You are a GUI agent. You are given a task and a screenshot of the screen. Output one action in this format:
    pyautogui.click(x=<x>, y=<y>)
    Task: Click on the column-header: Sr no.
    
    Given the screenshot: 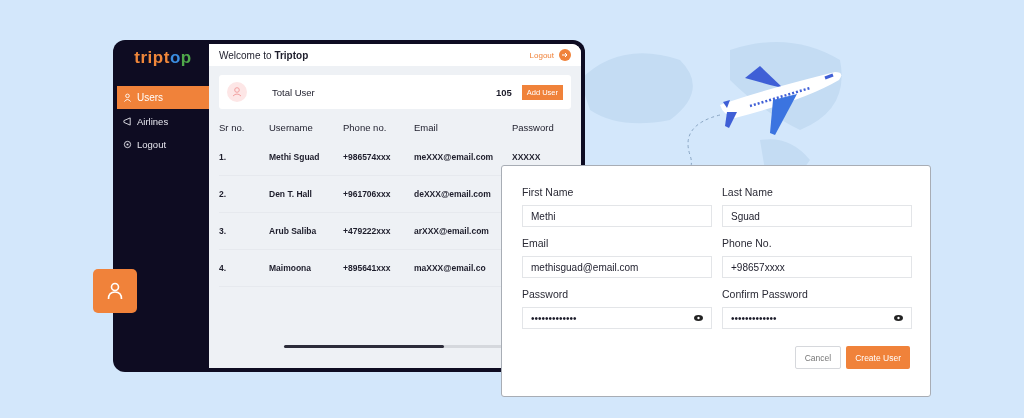 What is the action you would take?
    pyautogui.click(x=244, y=130)
    